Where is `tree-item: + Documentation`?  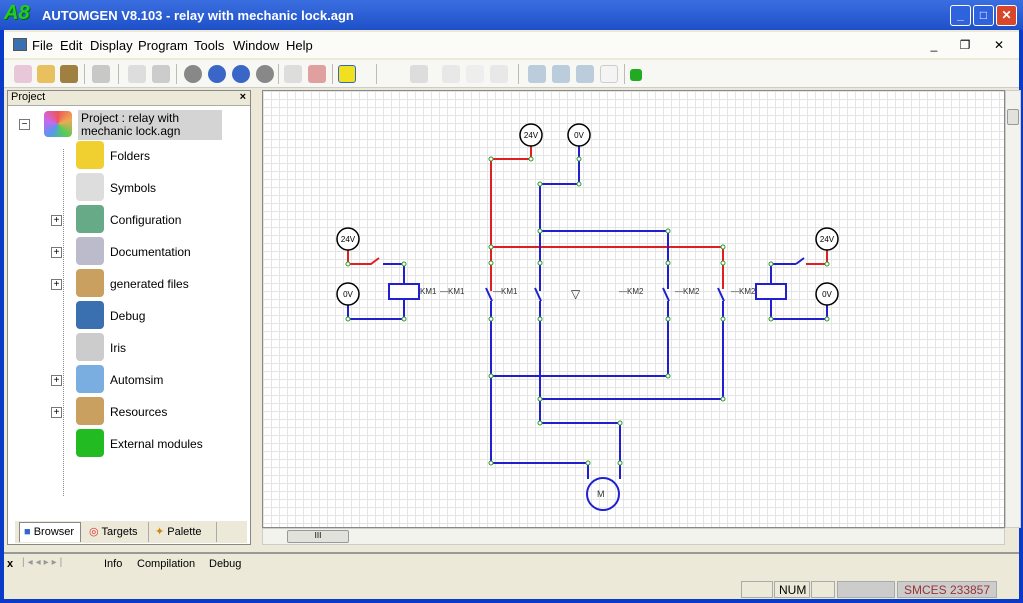 tree-item: + Documentation is located at coordinates (128, 252).